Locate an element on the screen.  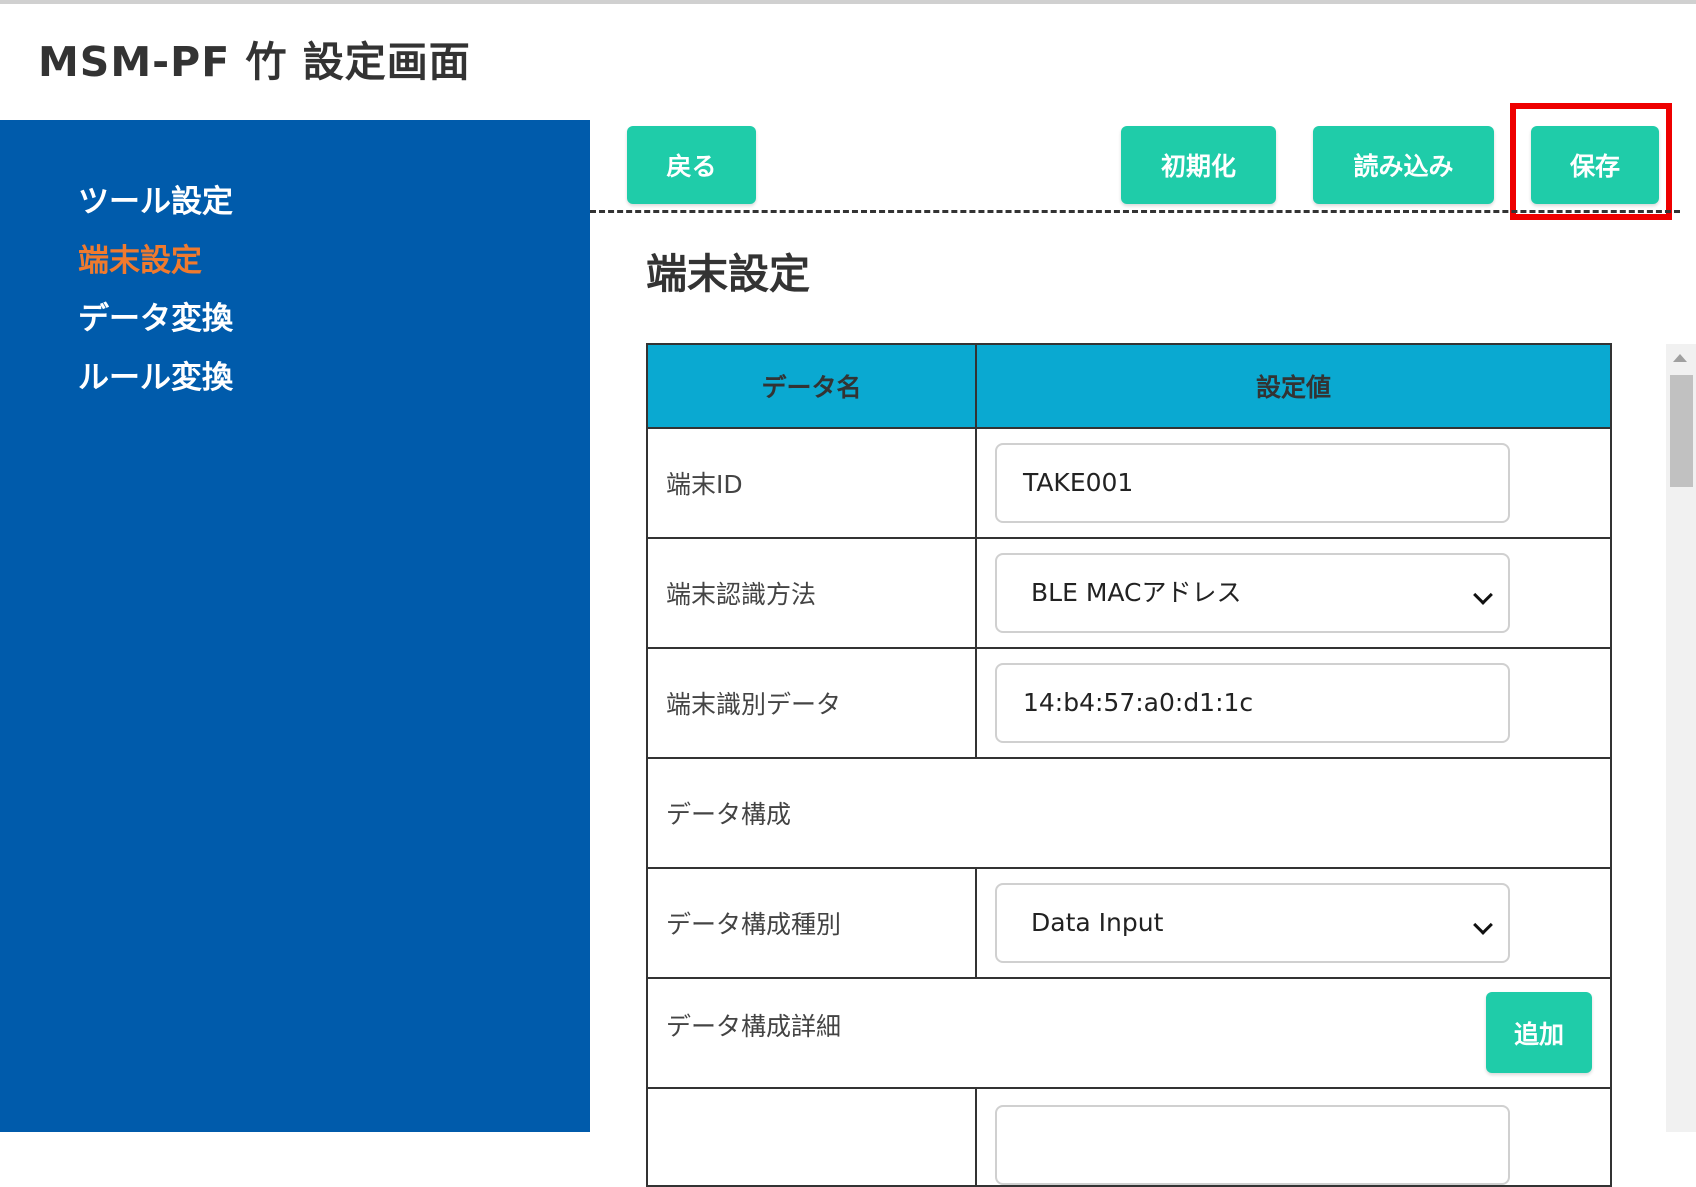
table-row: データ構成種別 Data Input is located at coordinates (1129, 923).